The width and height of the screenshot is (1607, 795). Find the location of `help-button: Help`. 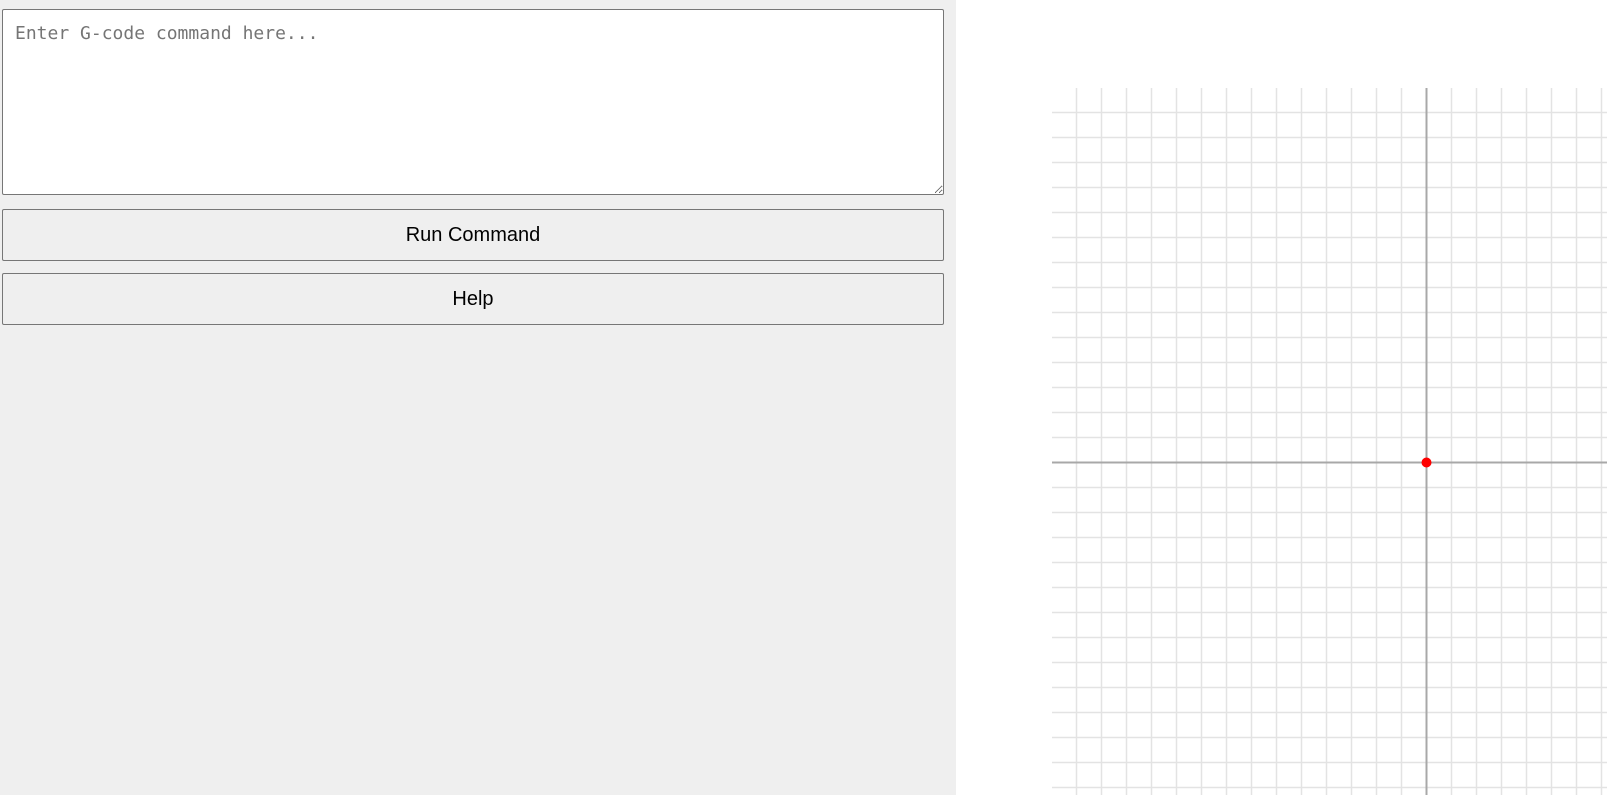

help-button: Help is located at coordinates (473, 299).